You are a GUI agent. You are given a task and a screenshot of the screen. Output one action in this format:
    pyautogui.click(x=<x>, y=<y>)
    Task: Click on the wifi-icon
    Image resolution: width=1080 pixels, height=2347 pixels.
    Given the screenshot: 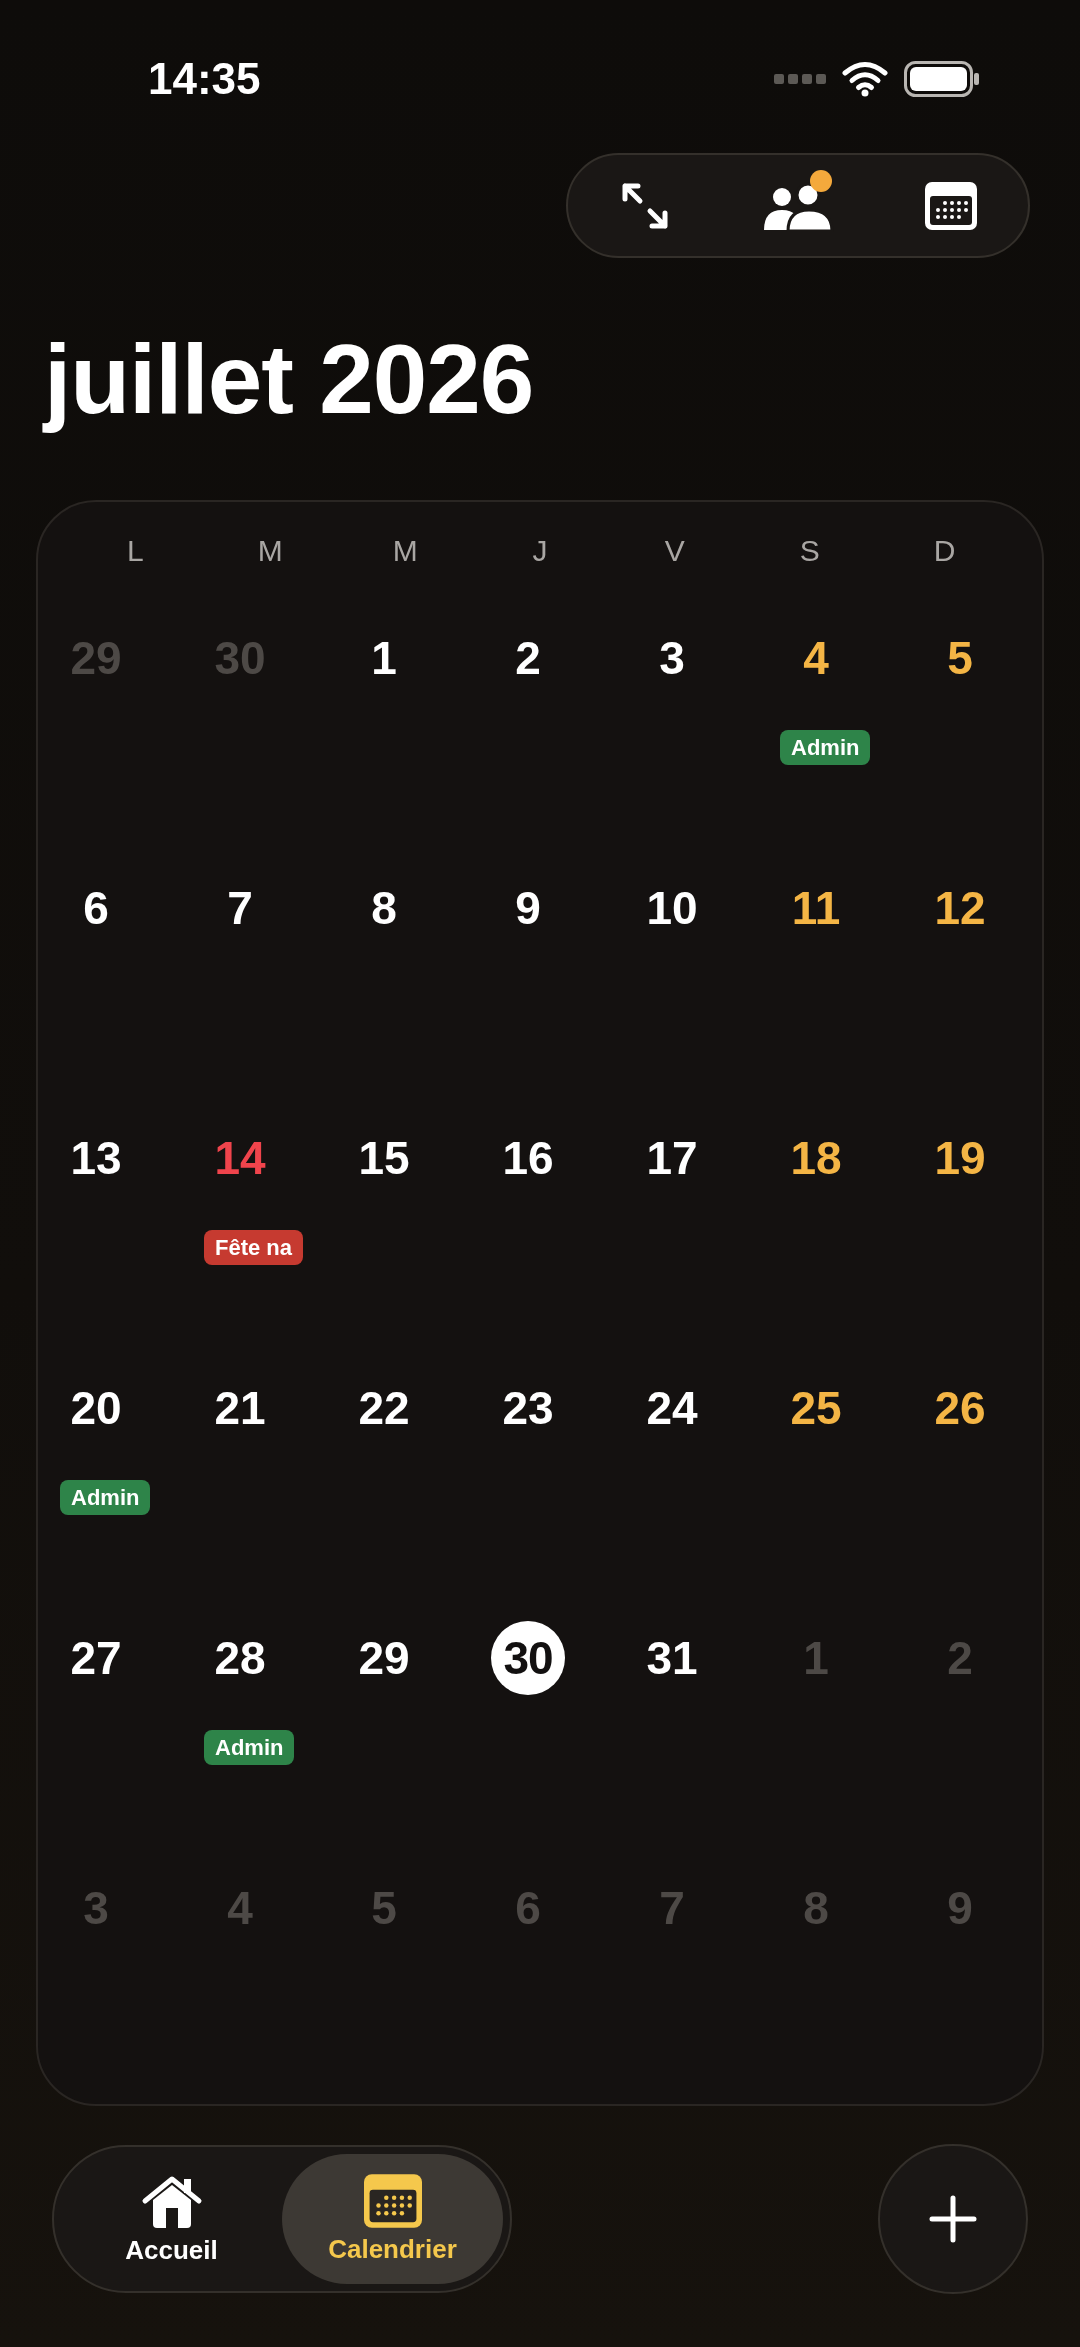 What is the action you would take?
    pyautogui.click(x=865, y=79)
    